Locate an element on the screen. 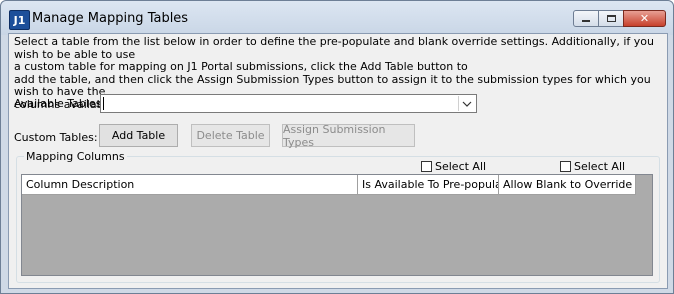  select-all-allow-blank-checkbox: Select All is located at coordinates (592, 166).